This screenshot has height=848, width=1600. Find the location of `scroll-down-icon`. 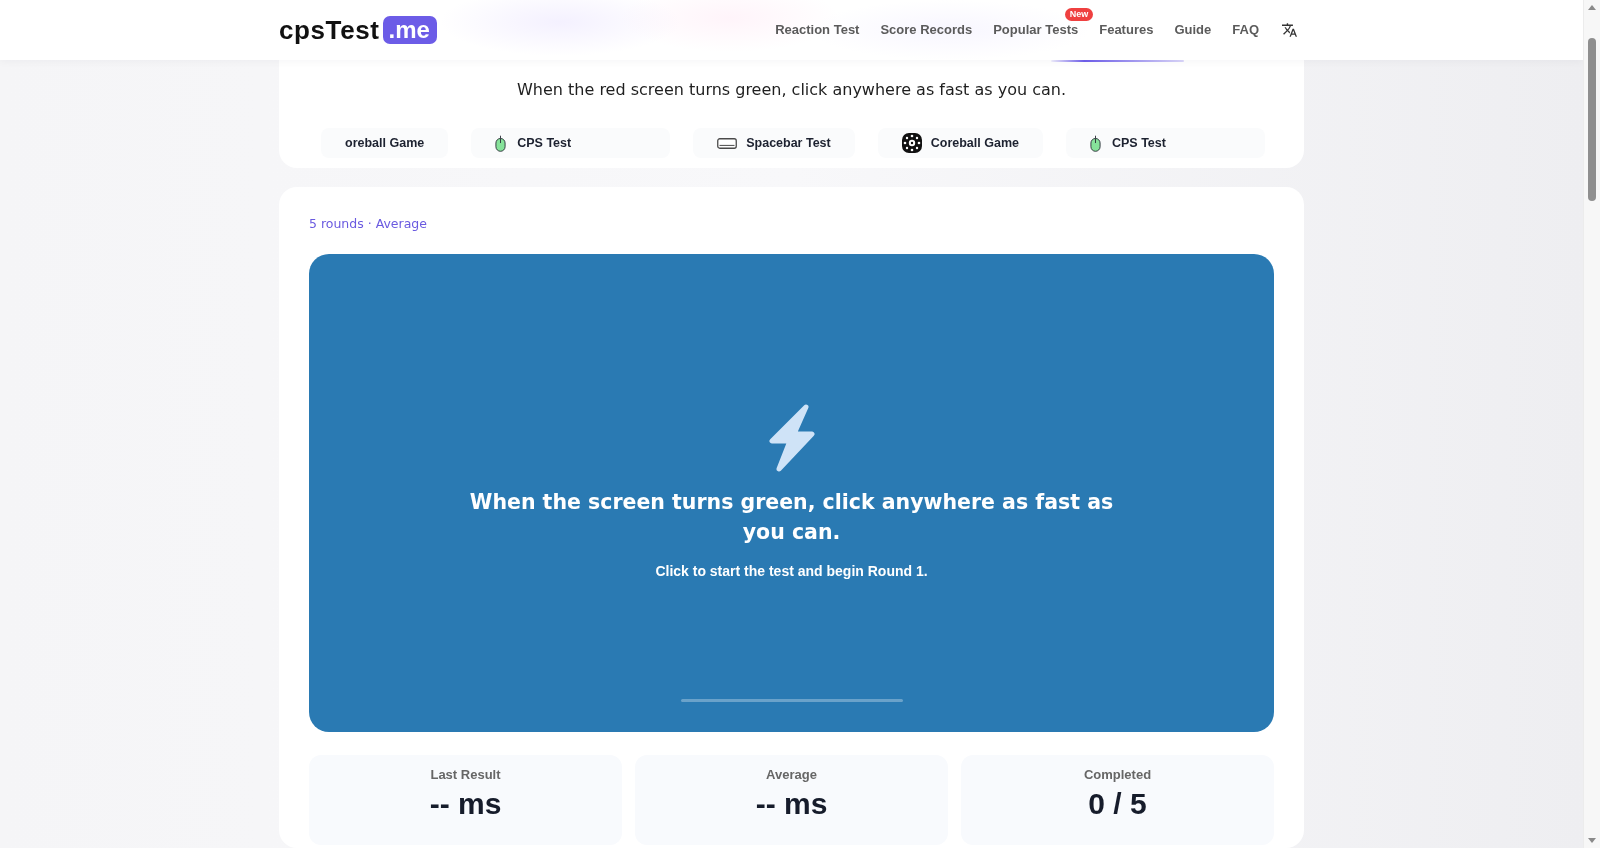

scroll-down-icon is located at coordinates (1592, 840).